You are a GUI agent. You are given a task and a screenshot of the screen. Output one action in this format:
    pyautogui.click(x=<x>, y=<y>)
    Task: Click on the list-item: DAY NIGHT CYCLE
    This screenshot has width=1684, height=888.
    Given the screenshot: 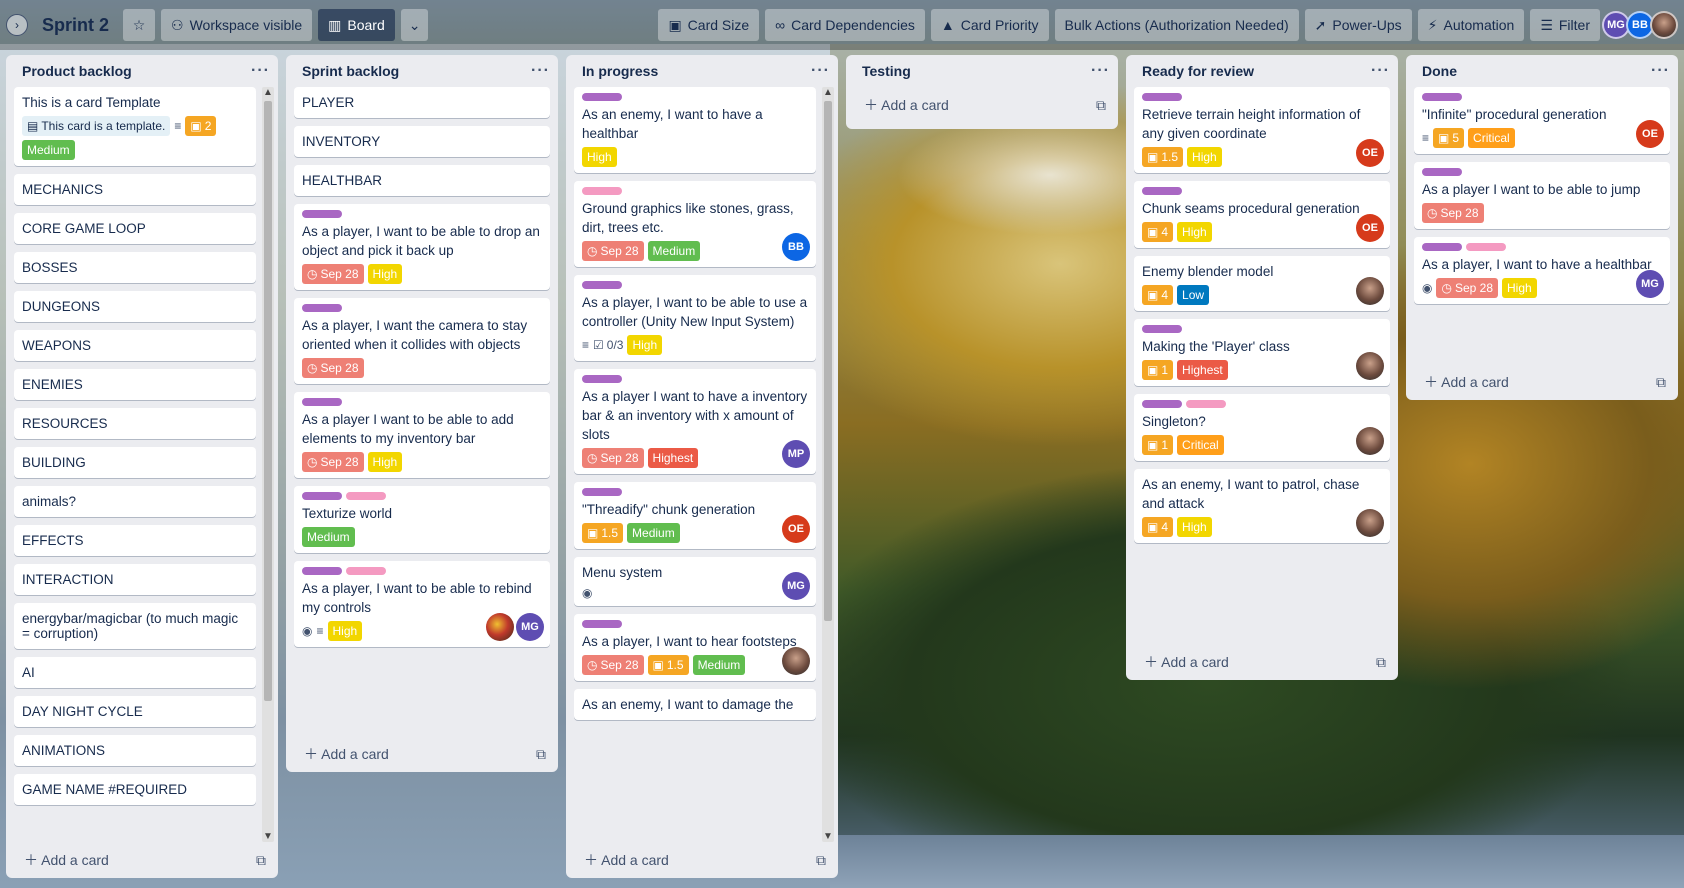 What is the action you would take?
    pyautogui.click(x=135, y=711)
    